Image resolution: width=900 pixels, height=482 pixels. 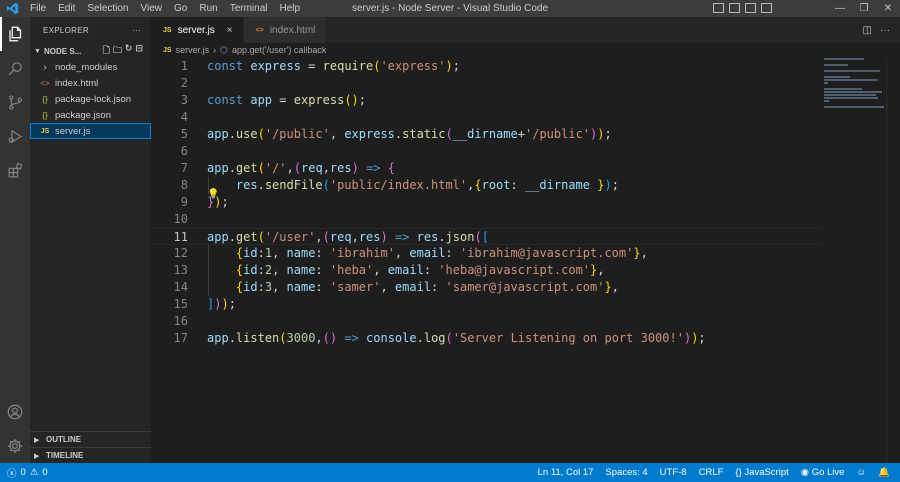 What do you see at coordinates (626, 472) in the screenshot?
I see `indentation: Spaces: 4` at bounding box center [626, 472].